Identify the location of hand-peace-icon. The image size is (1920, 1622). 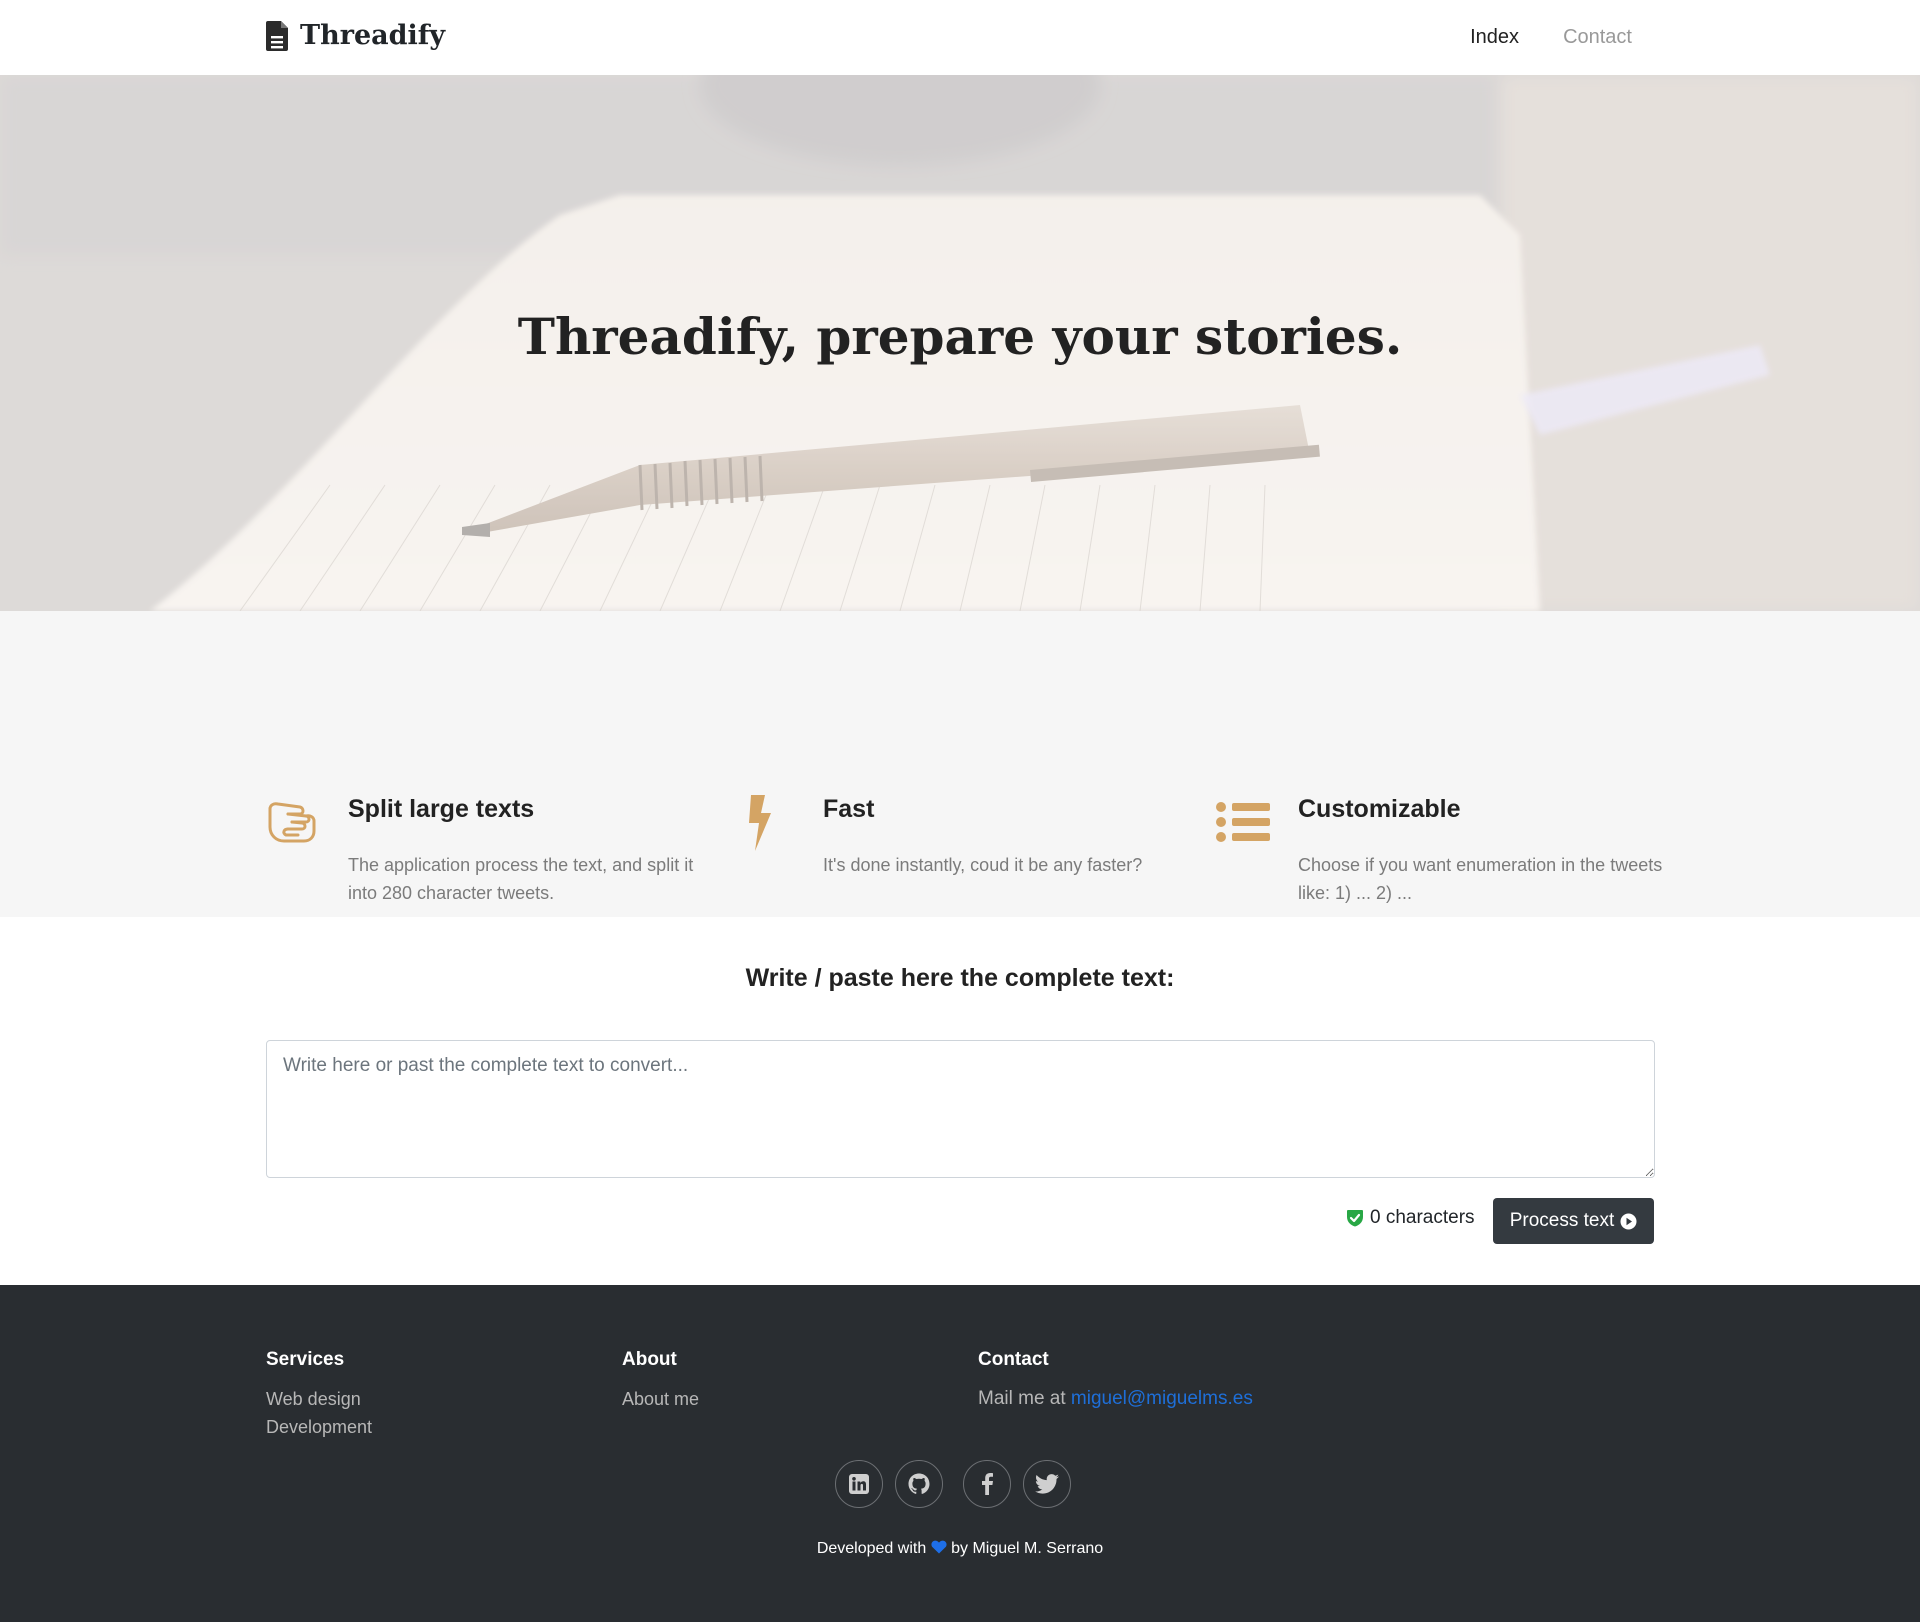
(292, 822).